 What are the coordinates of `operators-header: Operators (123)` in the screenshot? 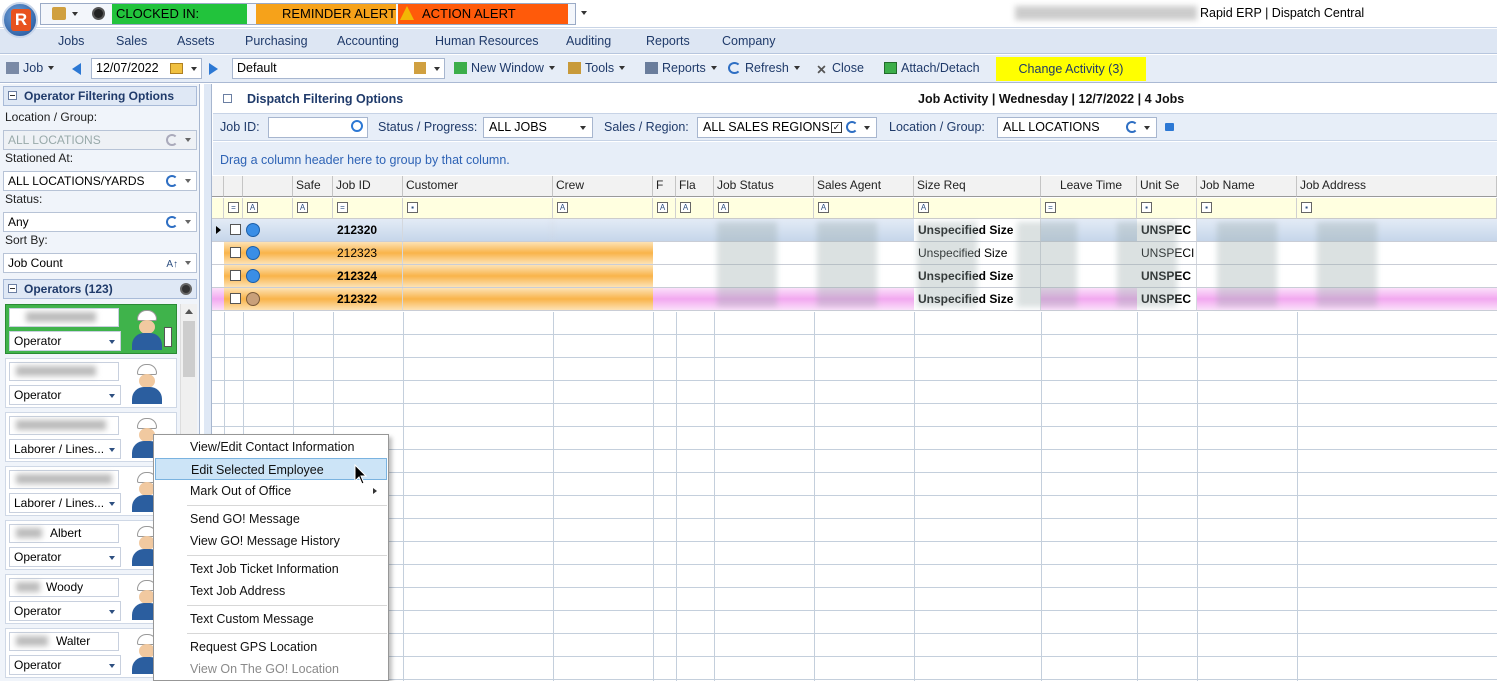 It's located at (100, 289).